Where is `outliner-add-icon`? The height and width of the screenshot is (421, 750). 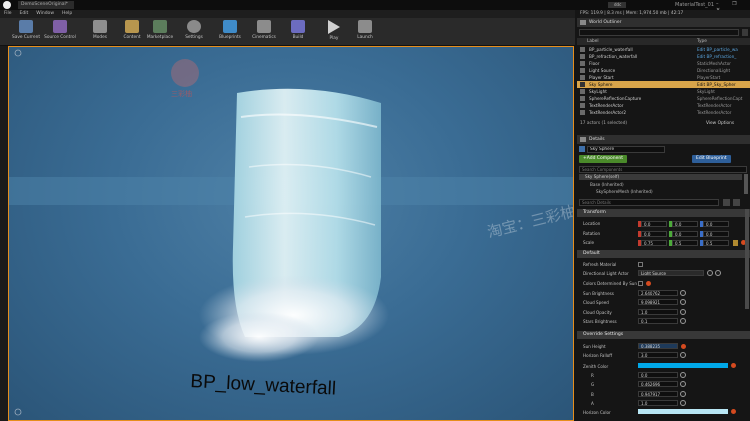 outliner-add-icon is located at coordinates (745, 32).